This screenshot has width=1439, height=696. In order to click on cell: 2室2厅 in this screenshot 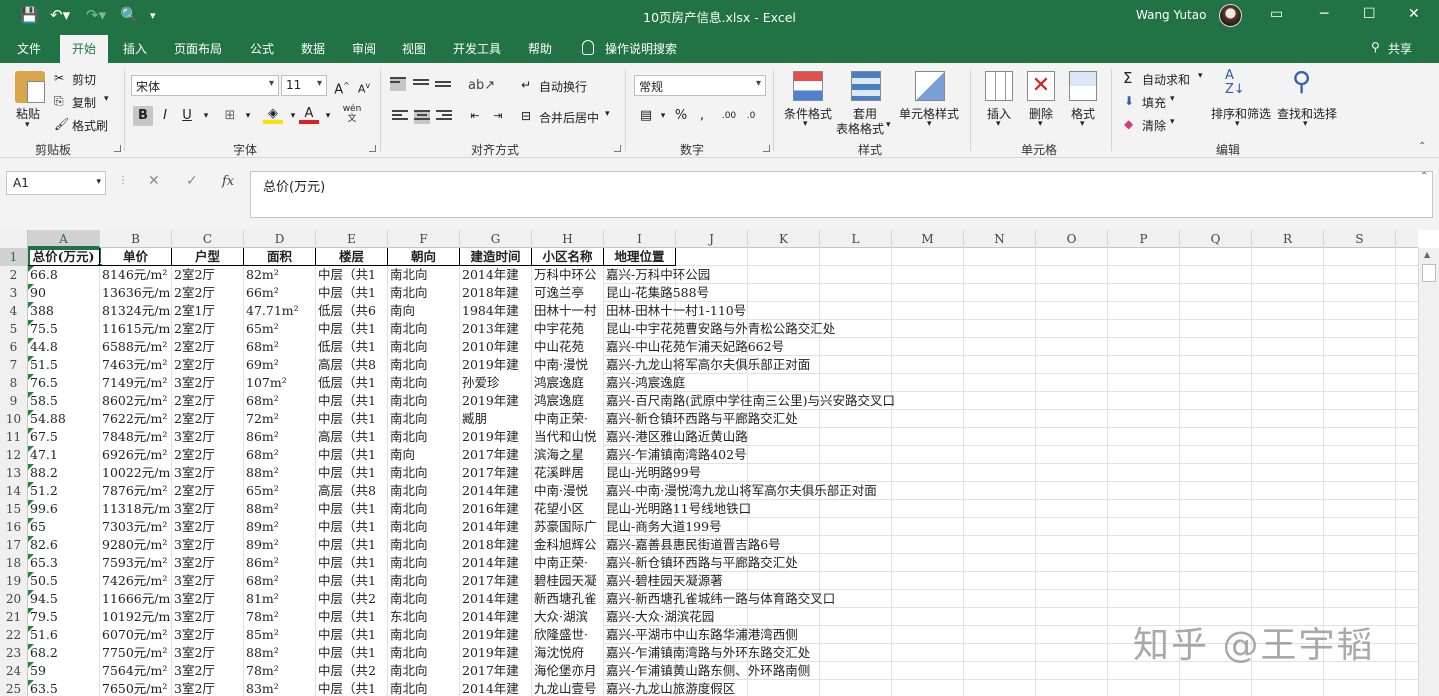, I will do `click(208, 365)`.